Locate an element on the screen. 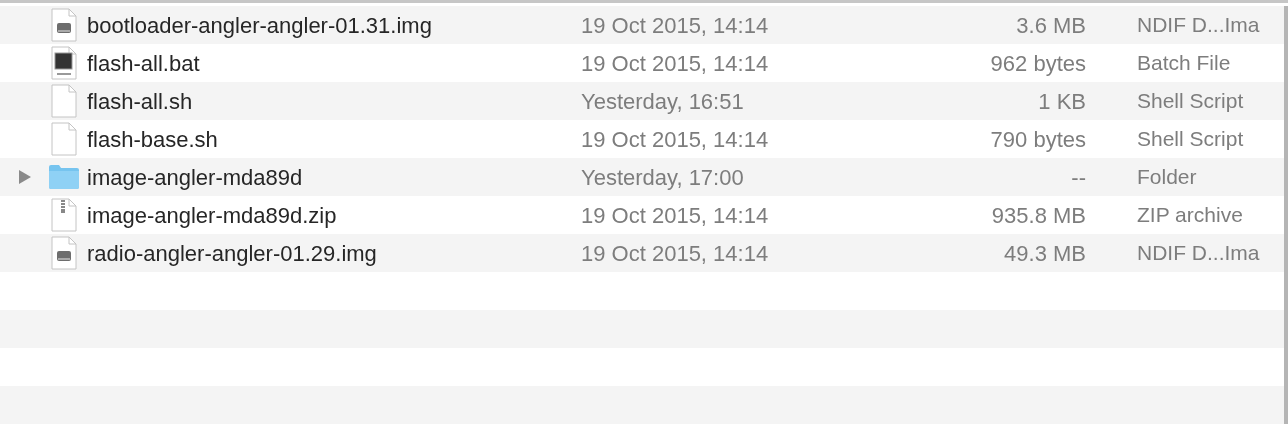 The height and width of the screenshot is (424, 1288). file-size: 49.3 MB is located at coordinates (1044, 253).